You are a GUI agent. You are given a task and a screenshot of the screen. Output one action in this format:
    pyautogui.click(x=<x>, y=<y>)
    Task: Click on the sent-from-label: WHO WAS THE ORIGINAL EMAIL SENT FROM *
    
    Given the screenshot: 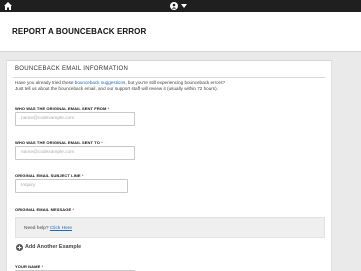 What is the action you would take?
    pyautogui.click(x=62, y=108)
    